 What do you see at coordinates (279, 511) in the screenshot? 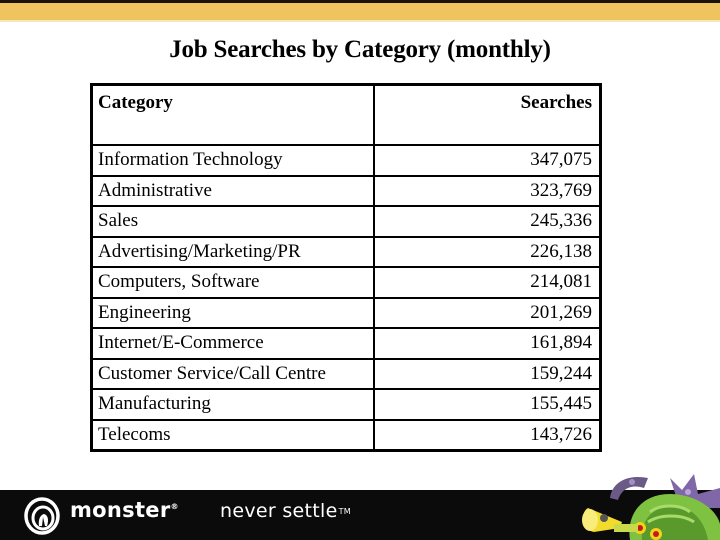
I see `tagline-text: never settle` at bounding box center [279, 511].